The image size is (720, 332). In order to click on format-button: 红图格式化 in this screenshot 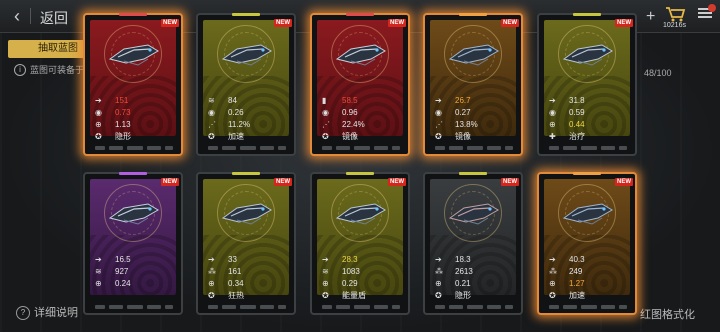, I will do `click(667, 314)`.